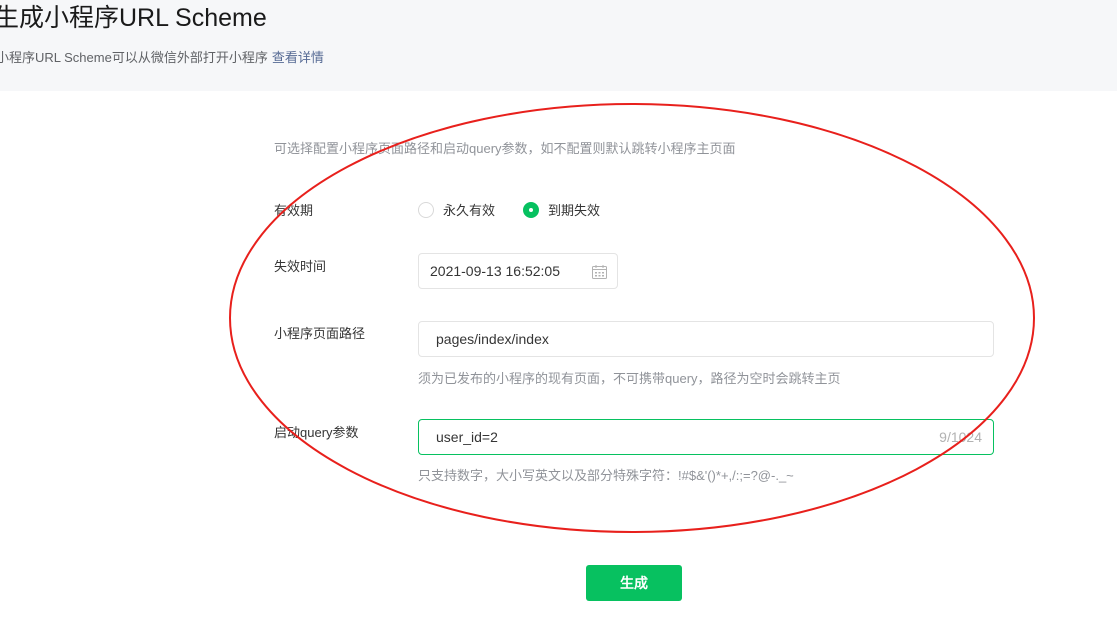 The image size is (1117, 621). I want to click on page-path-input: pages/index/index, so click(706, 339).